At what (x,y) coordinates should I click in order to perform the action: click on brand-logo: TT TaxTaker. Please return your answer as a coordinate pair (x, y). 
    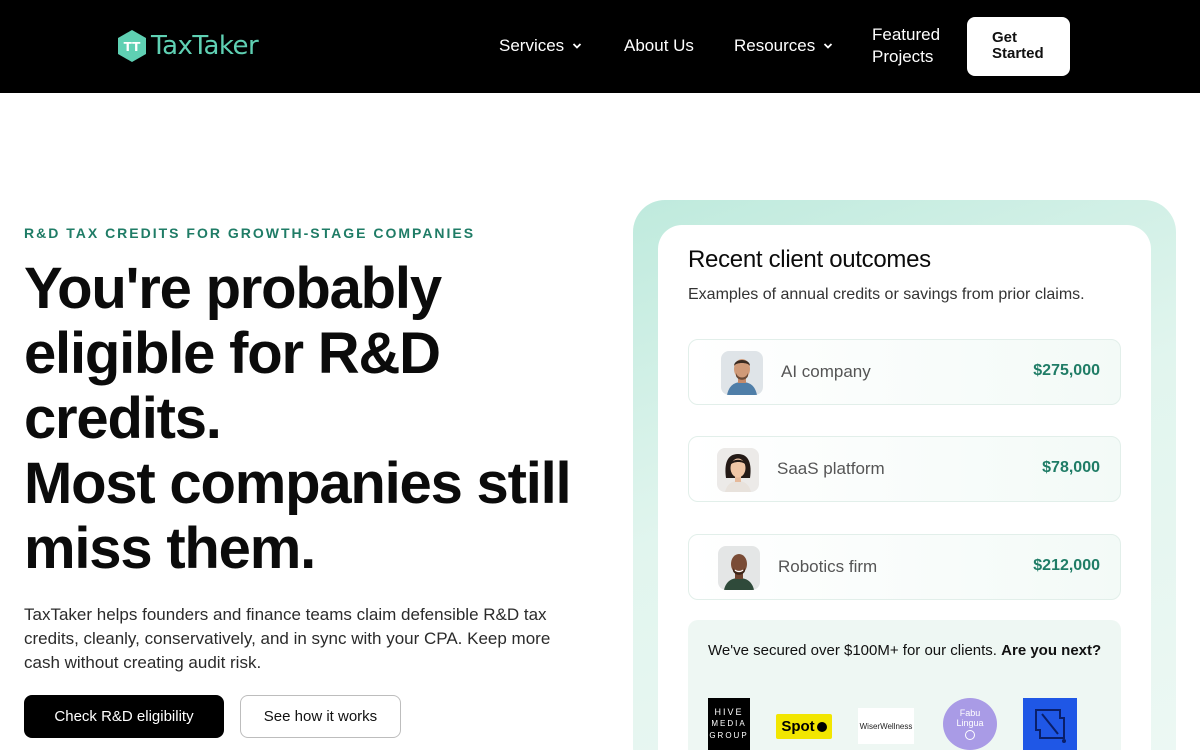
    Looking at the image, I should click on (188, 46).